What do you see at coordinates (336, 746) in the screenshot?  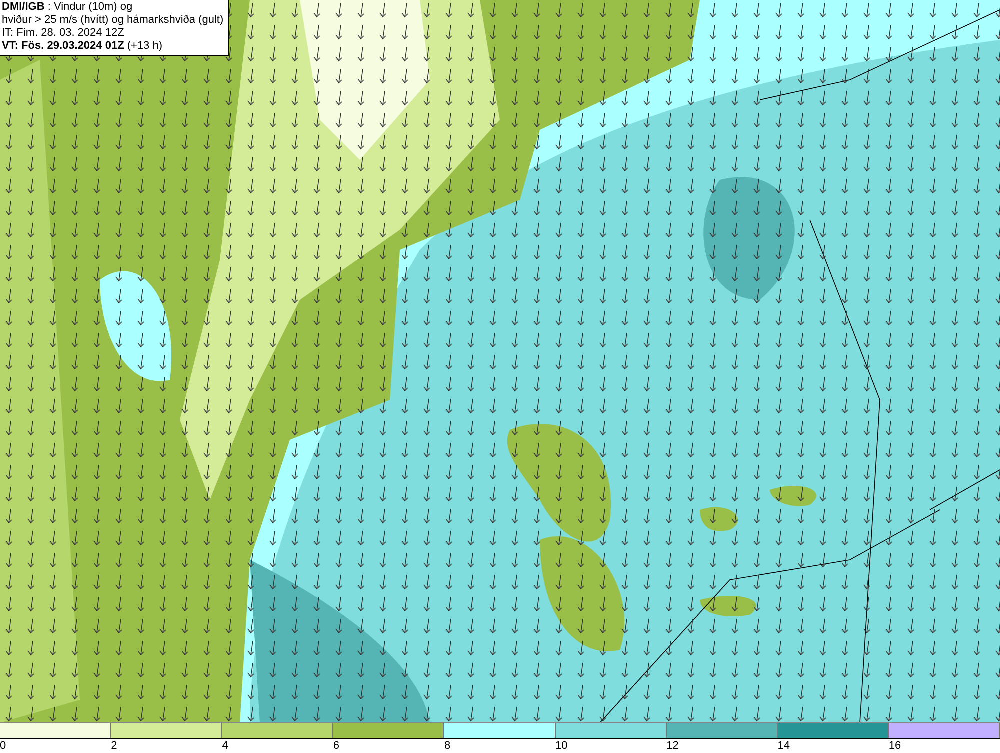 I see `legend-label: 6` at bounding box center [336, 746].